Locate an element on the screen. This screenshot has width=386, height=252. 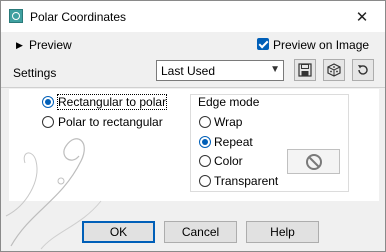
close-button: ✕ is located at coordinates (362, 16).